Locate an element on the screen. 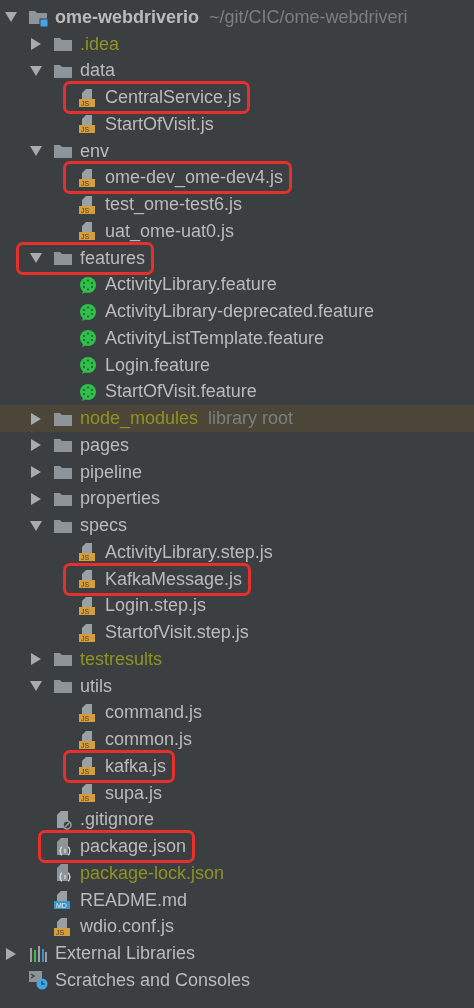 This screenshot has height=1008, width=474. folder-name: .idea is located at coordinates (100, 44).